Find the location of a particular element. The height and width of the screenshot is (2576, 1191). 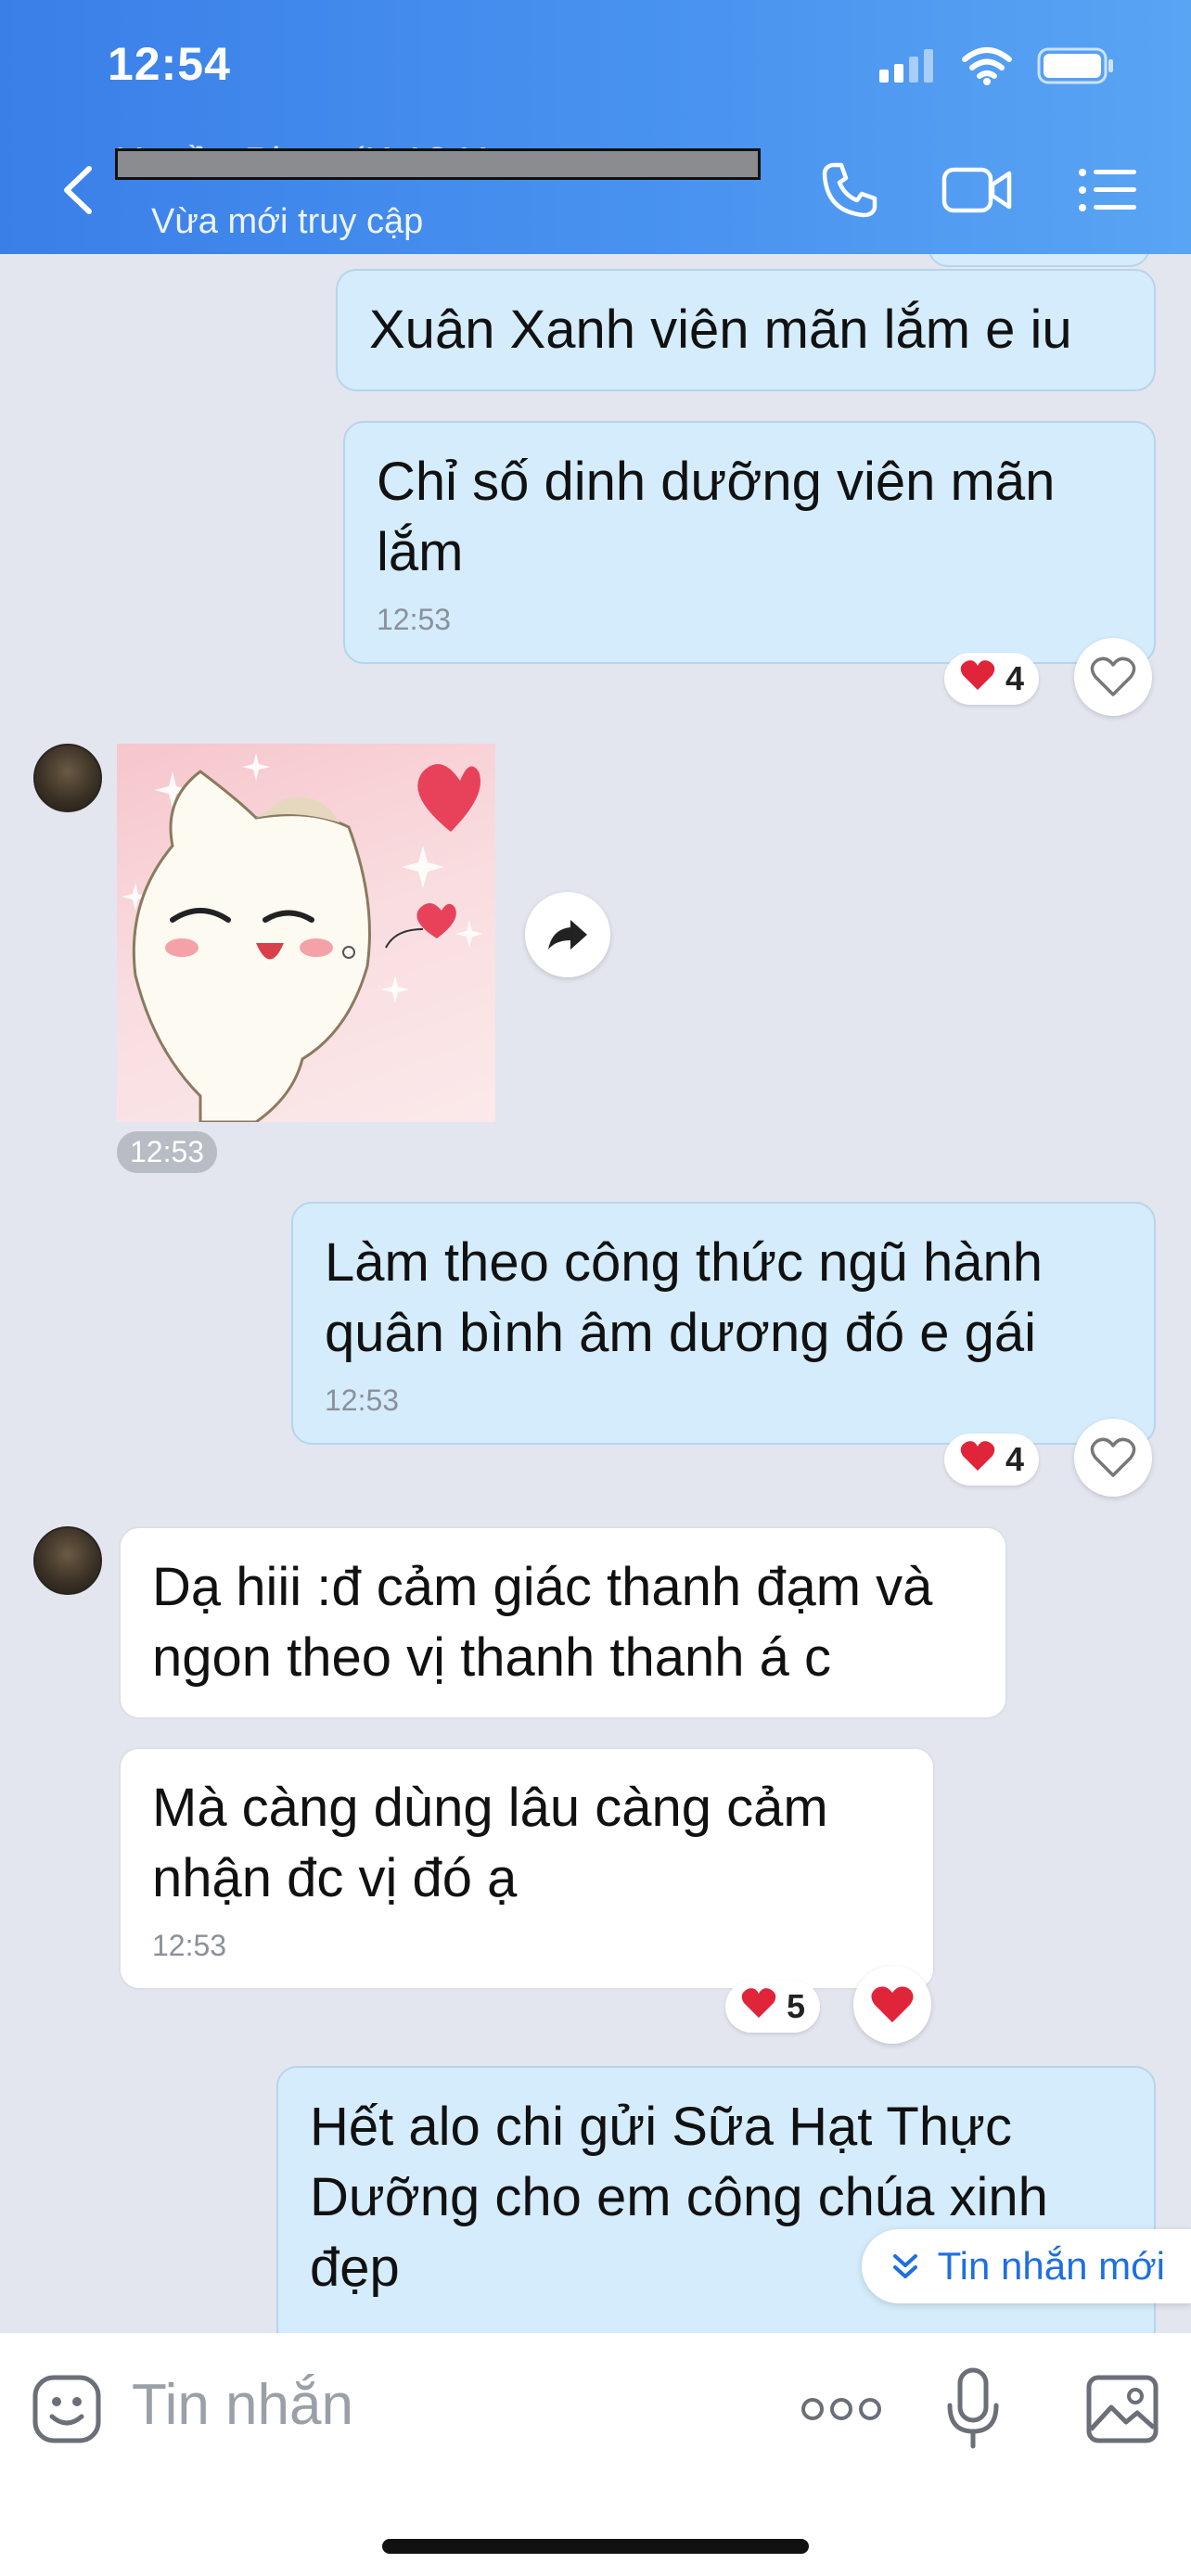

video-call-button is located at coordinates (978, 191).